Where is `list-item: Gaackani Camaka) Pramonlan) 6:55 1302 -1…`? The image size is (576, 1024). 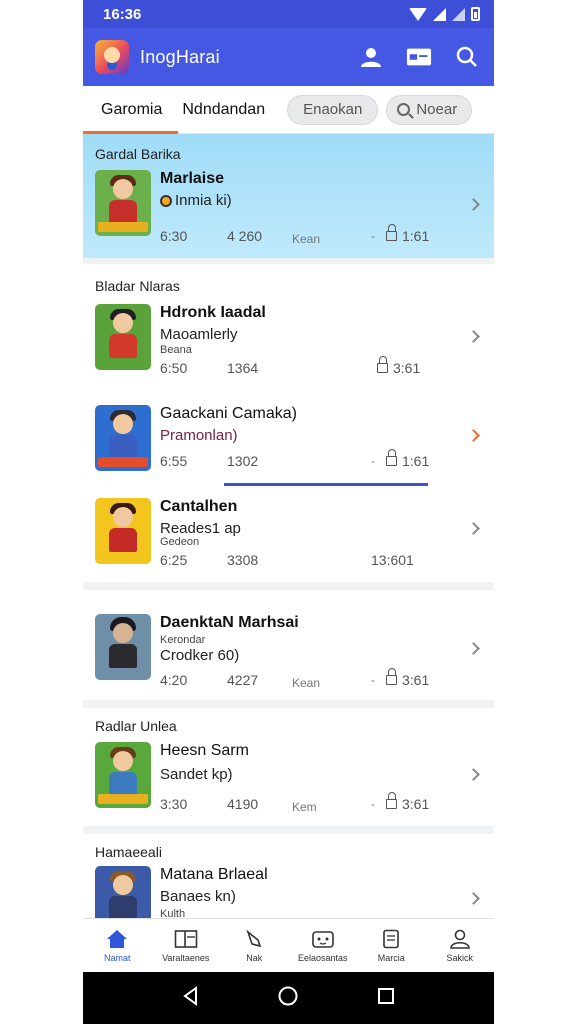 list-item: Gaackani Camaka) Pramonlan) 6:55 1302 -1… is located at coordinates (288, 445).